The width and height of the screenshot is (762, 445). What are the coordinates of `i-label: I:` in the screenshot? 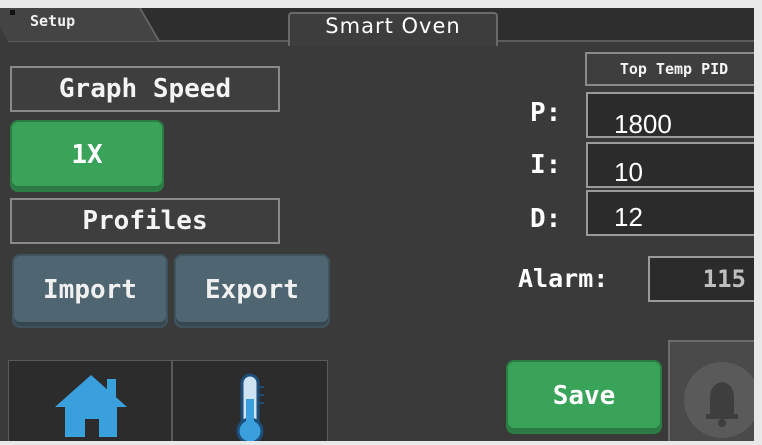 It's located at (546, 165).